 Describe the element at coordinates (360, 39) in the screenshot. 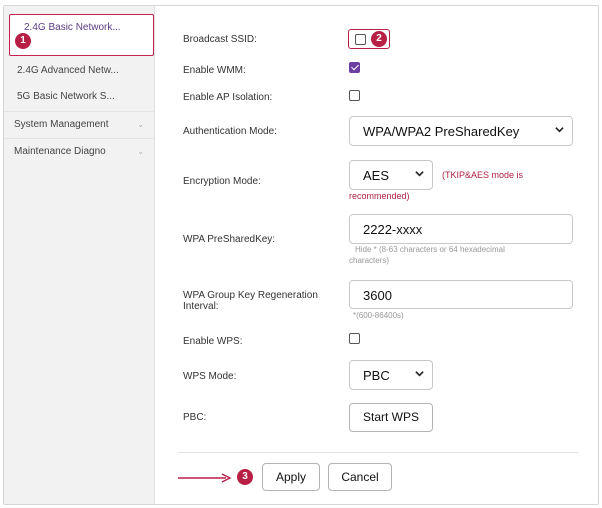

I see `broadcast-ssid-checkbox` at that location.